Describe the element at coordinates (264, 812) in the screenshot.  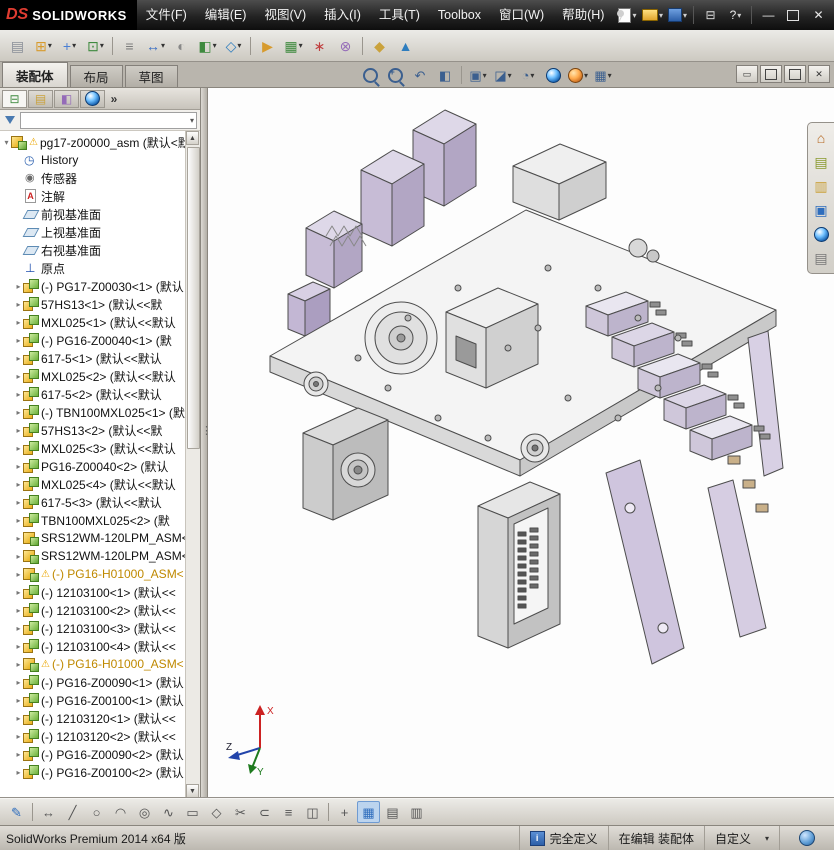
I see `convert-entities-icon: ⊂` at that location.